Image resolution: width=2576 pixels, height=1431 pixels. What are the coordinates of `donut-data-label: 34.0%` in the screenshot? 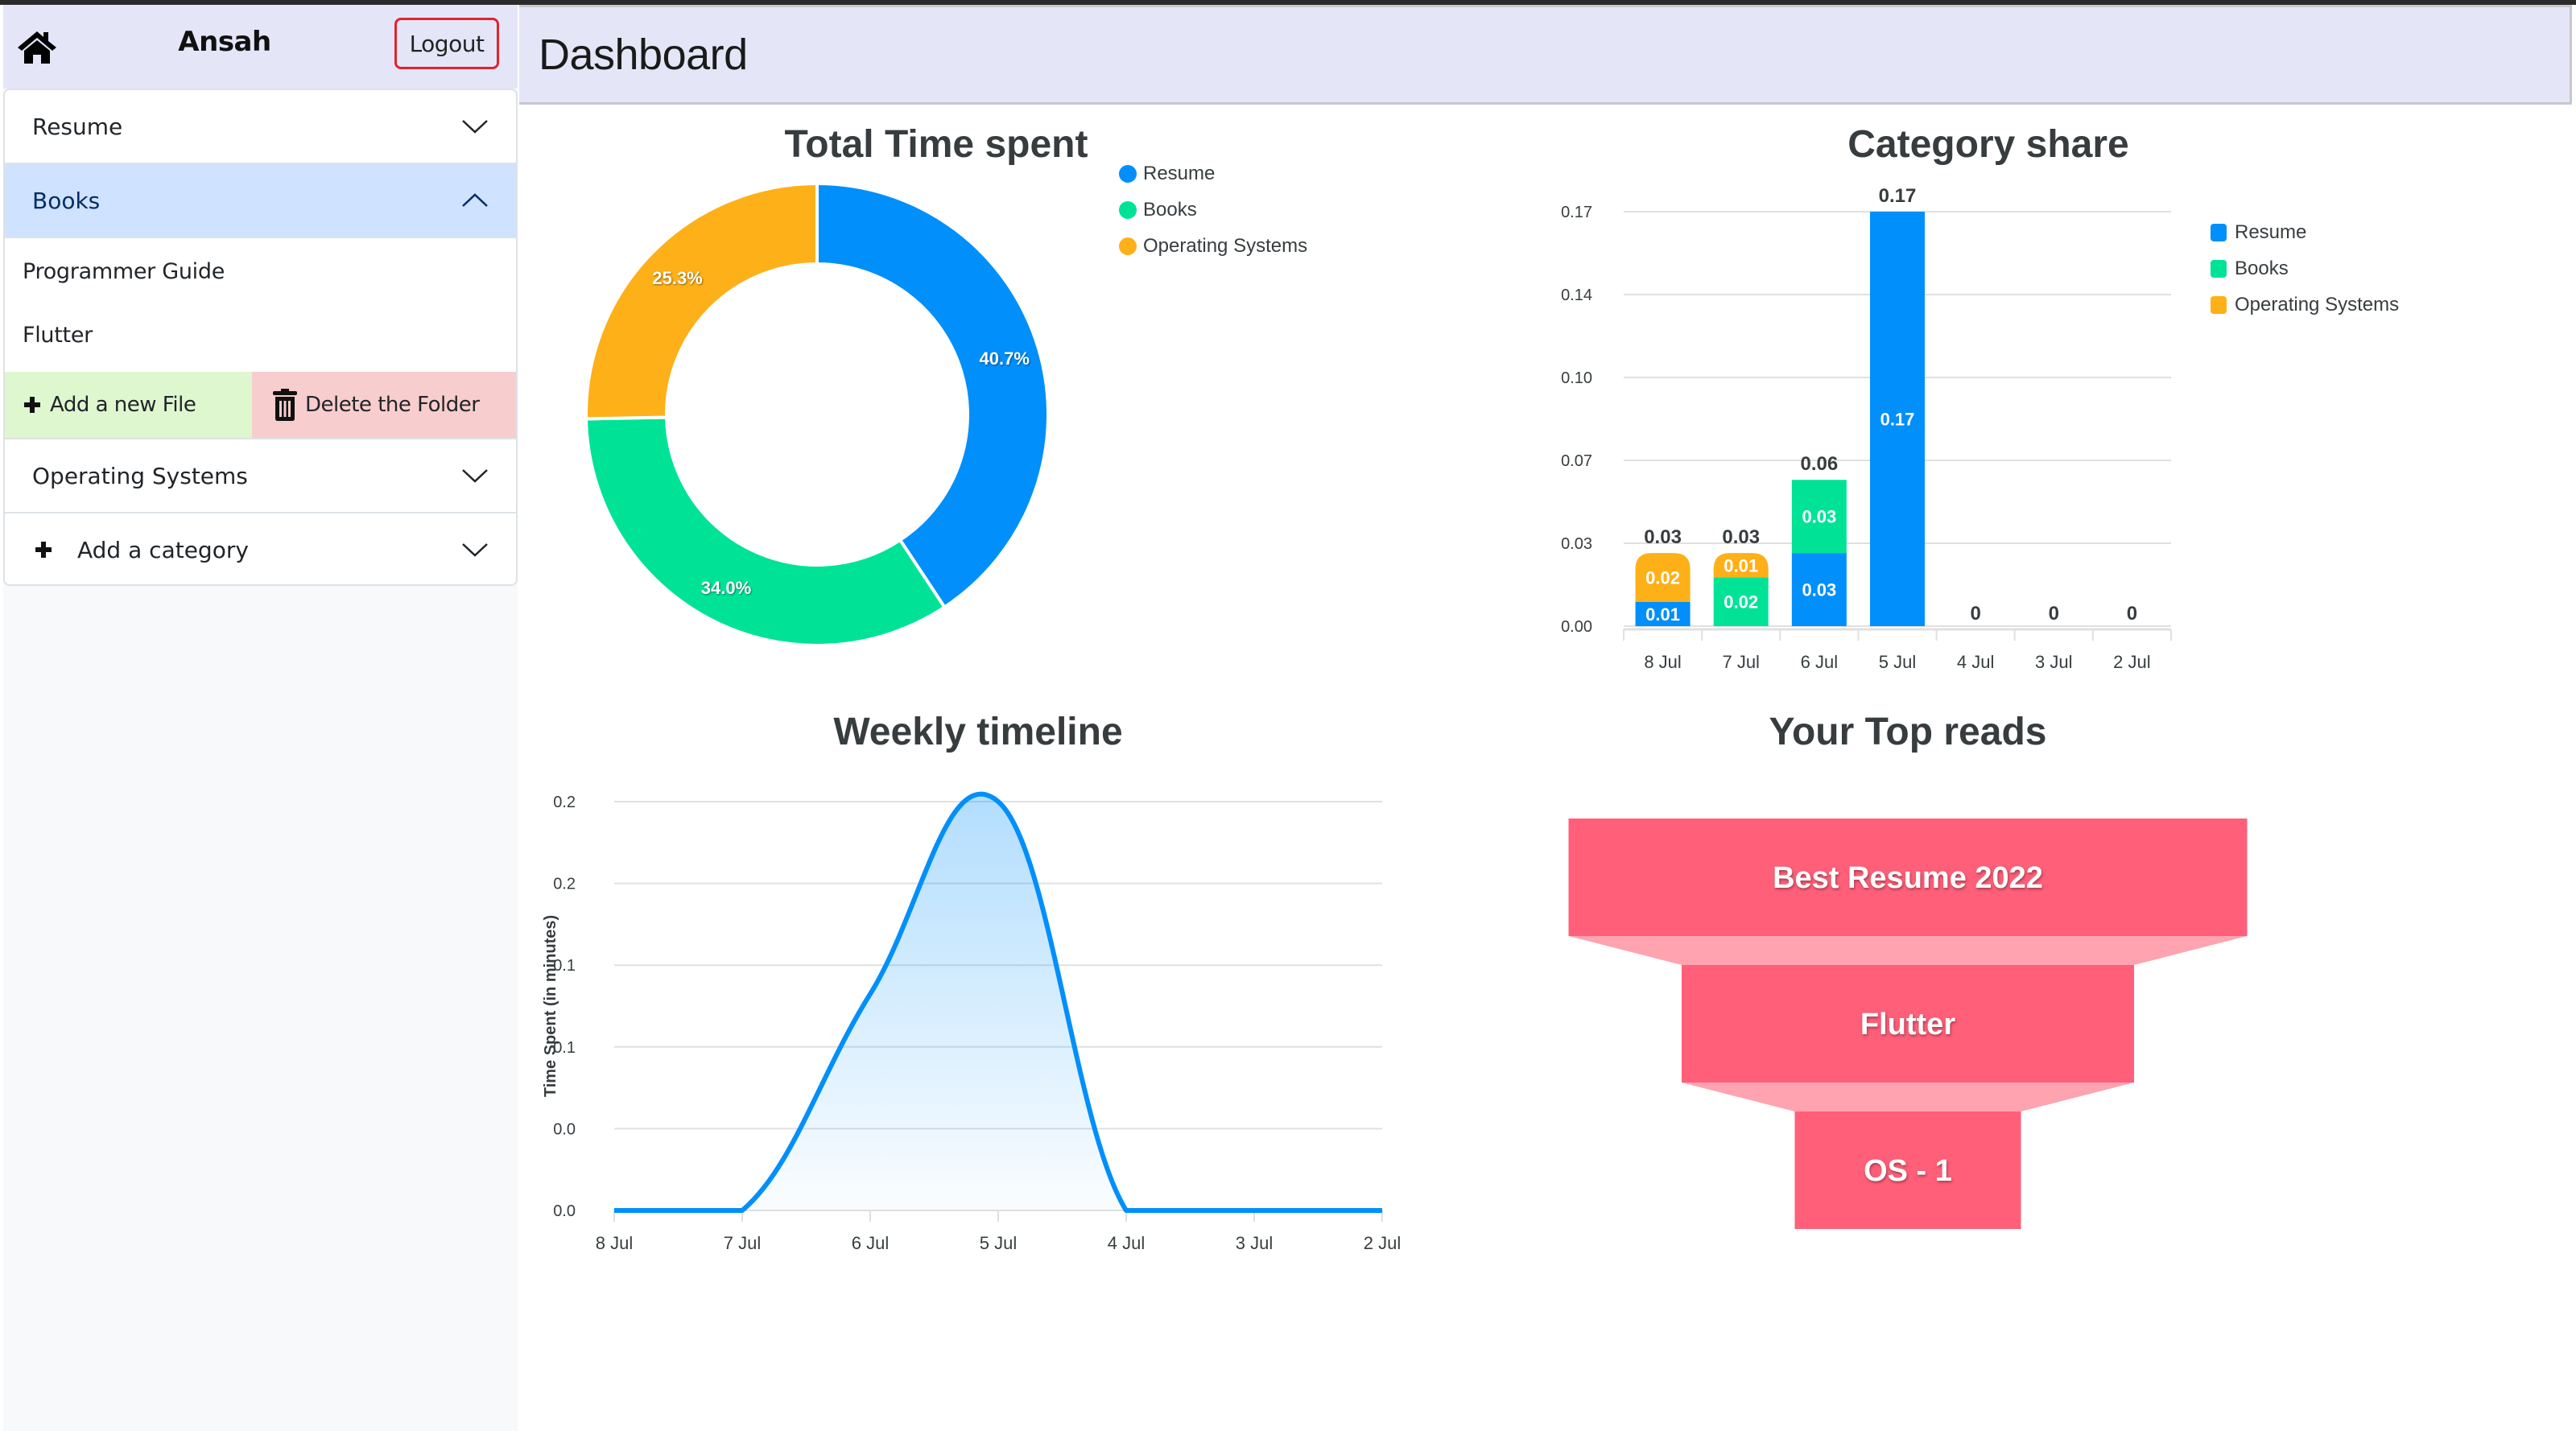 It's located at (726, 588).